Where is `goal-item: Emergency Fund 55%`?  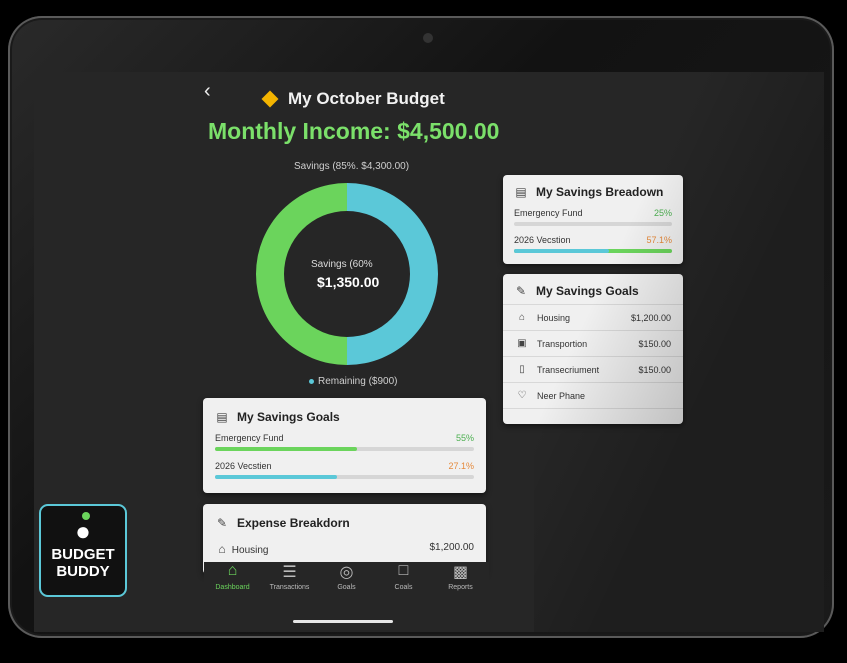
goal-item: Emergency Fund 55% is located at coordinates (344, 442).